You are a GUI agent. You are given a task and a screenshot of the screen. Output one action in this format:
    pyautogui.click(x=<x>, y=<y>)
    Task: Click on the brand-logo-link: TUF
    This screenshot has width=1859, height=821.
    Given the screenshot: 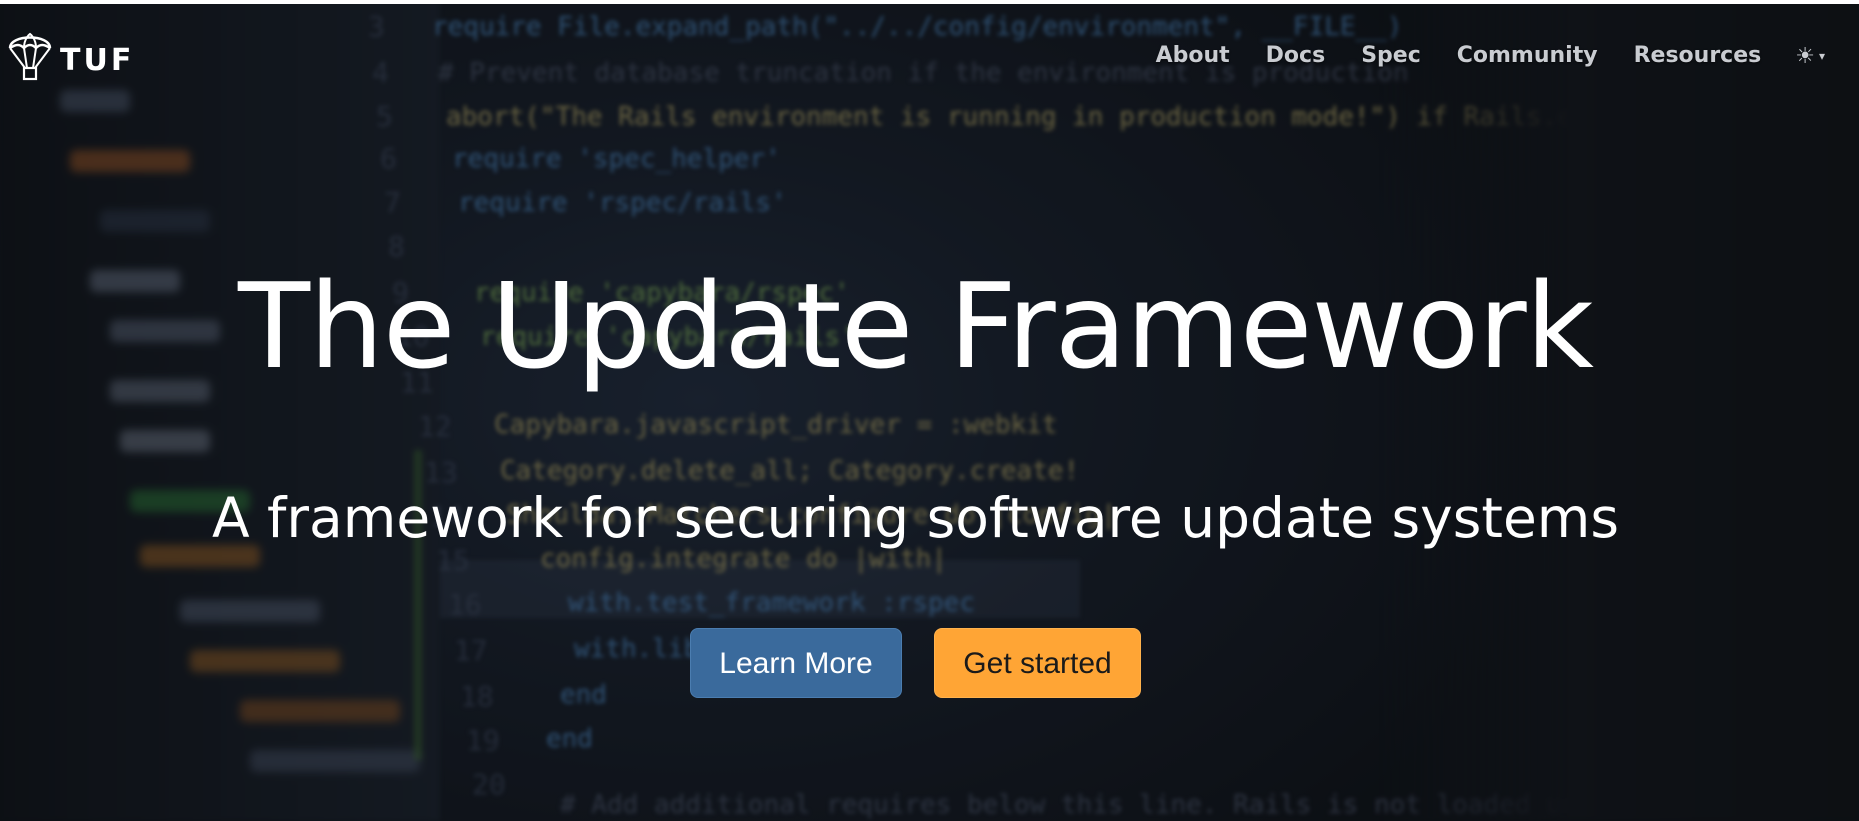 What is the action you would take?
    pyautogui.click(x=70, y=54)
    